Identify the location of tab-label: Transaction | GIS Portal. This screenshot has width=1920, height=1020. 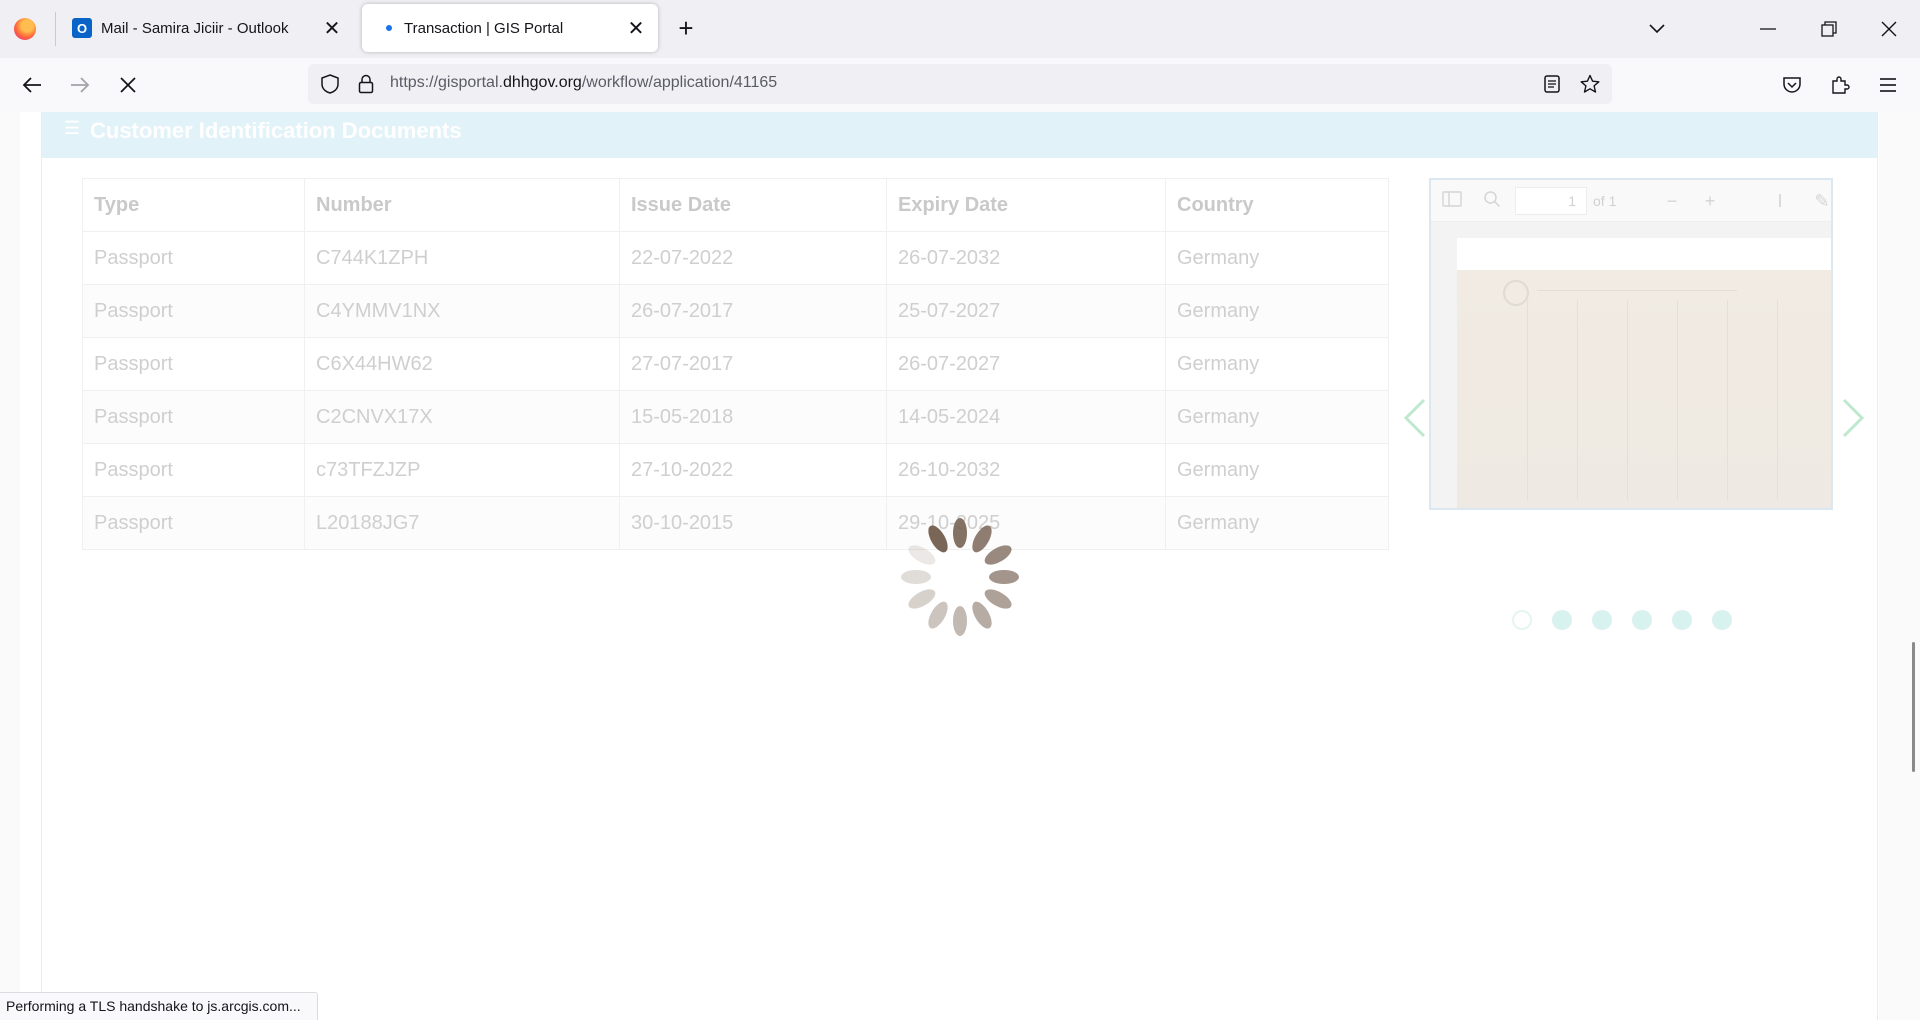
(484, 28).